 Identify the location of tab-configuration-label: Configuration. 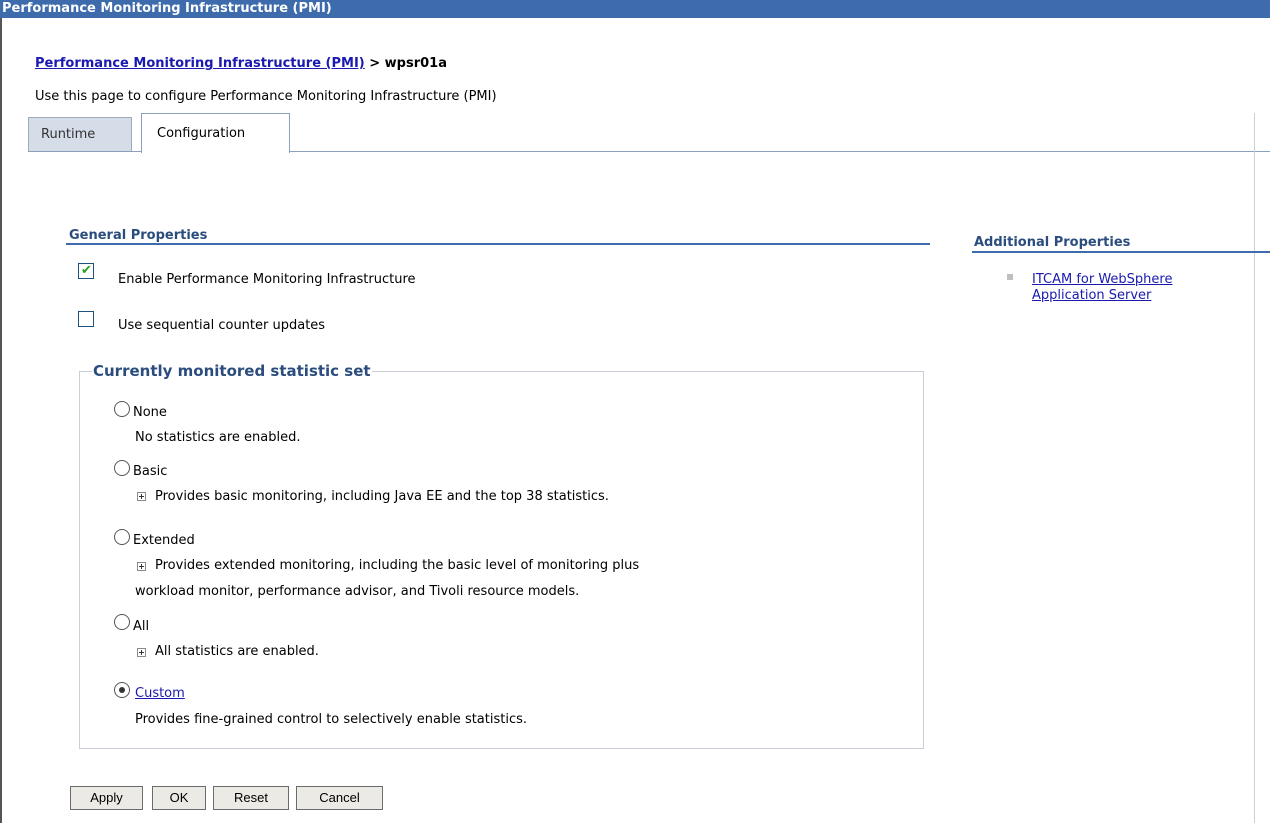
(201, 133).